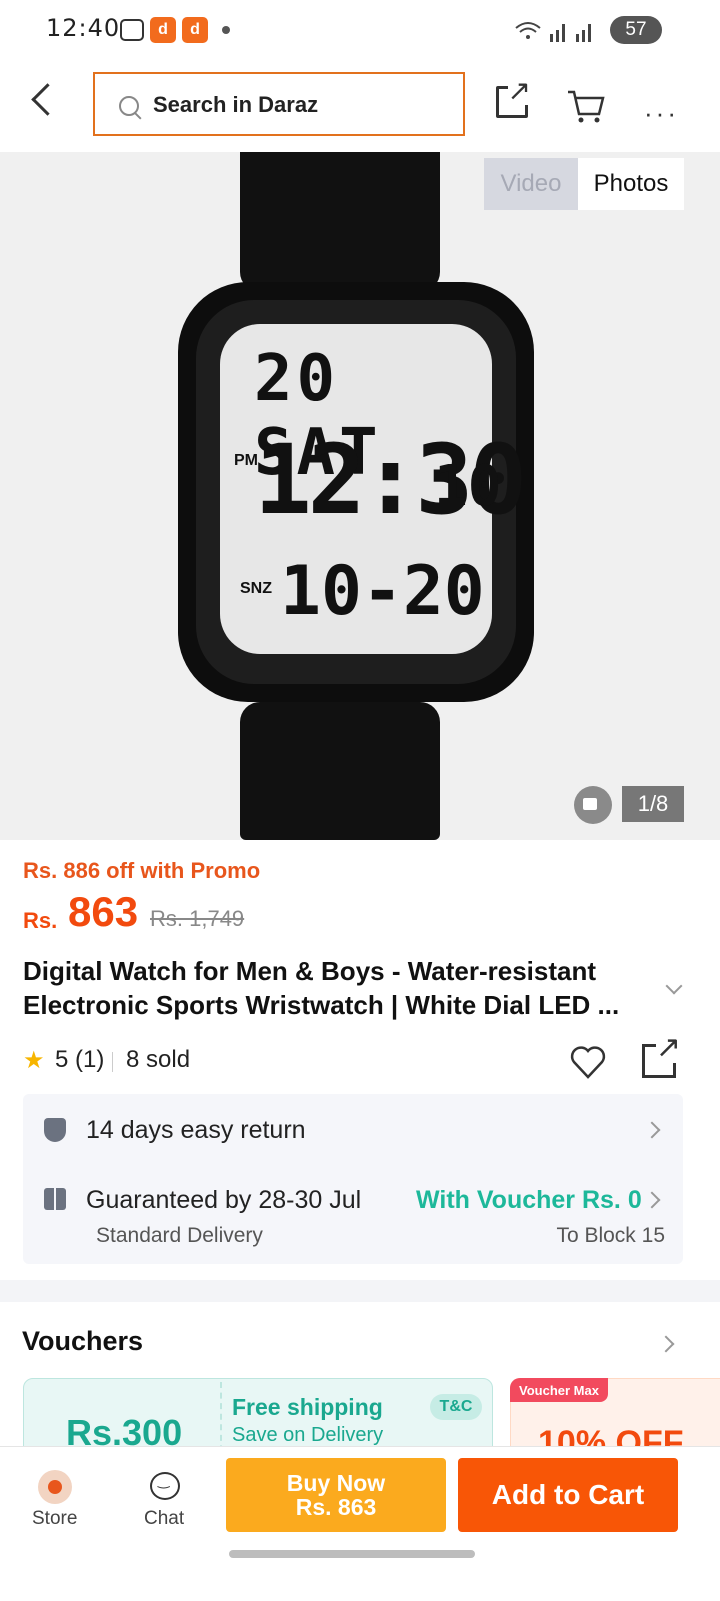  What do you see at coordinates (55, 1487) in the screenshot?
I see `store-icon` at bounding box center [55, 1487].